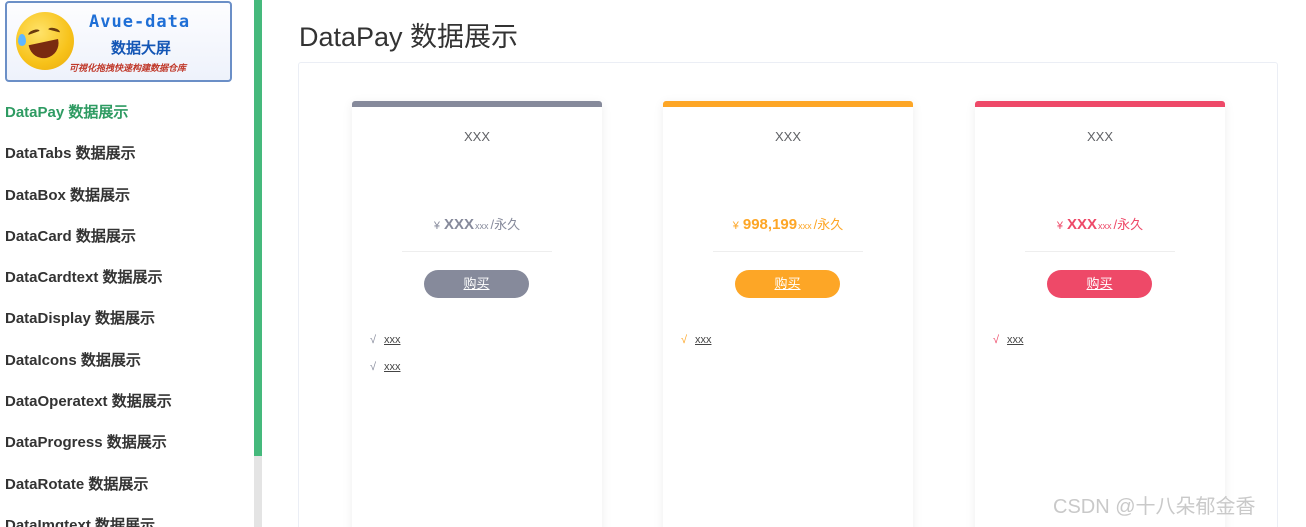  Describe the element at coordinates (127, 360) in the screenshot. I see `sidebar-item-dataicons: DataIcons 数据展示` at that location.